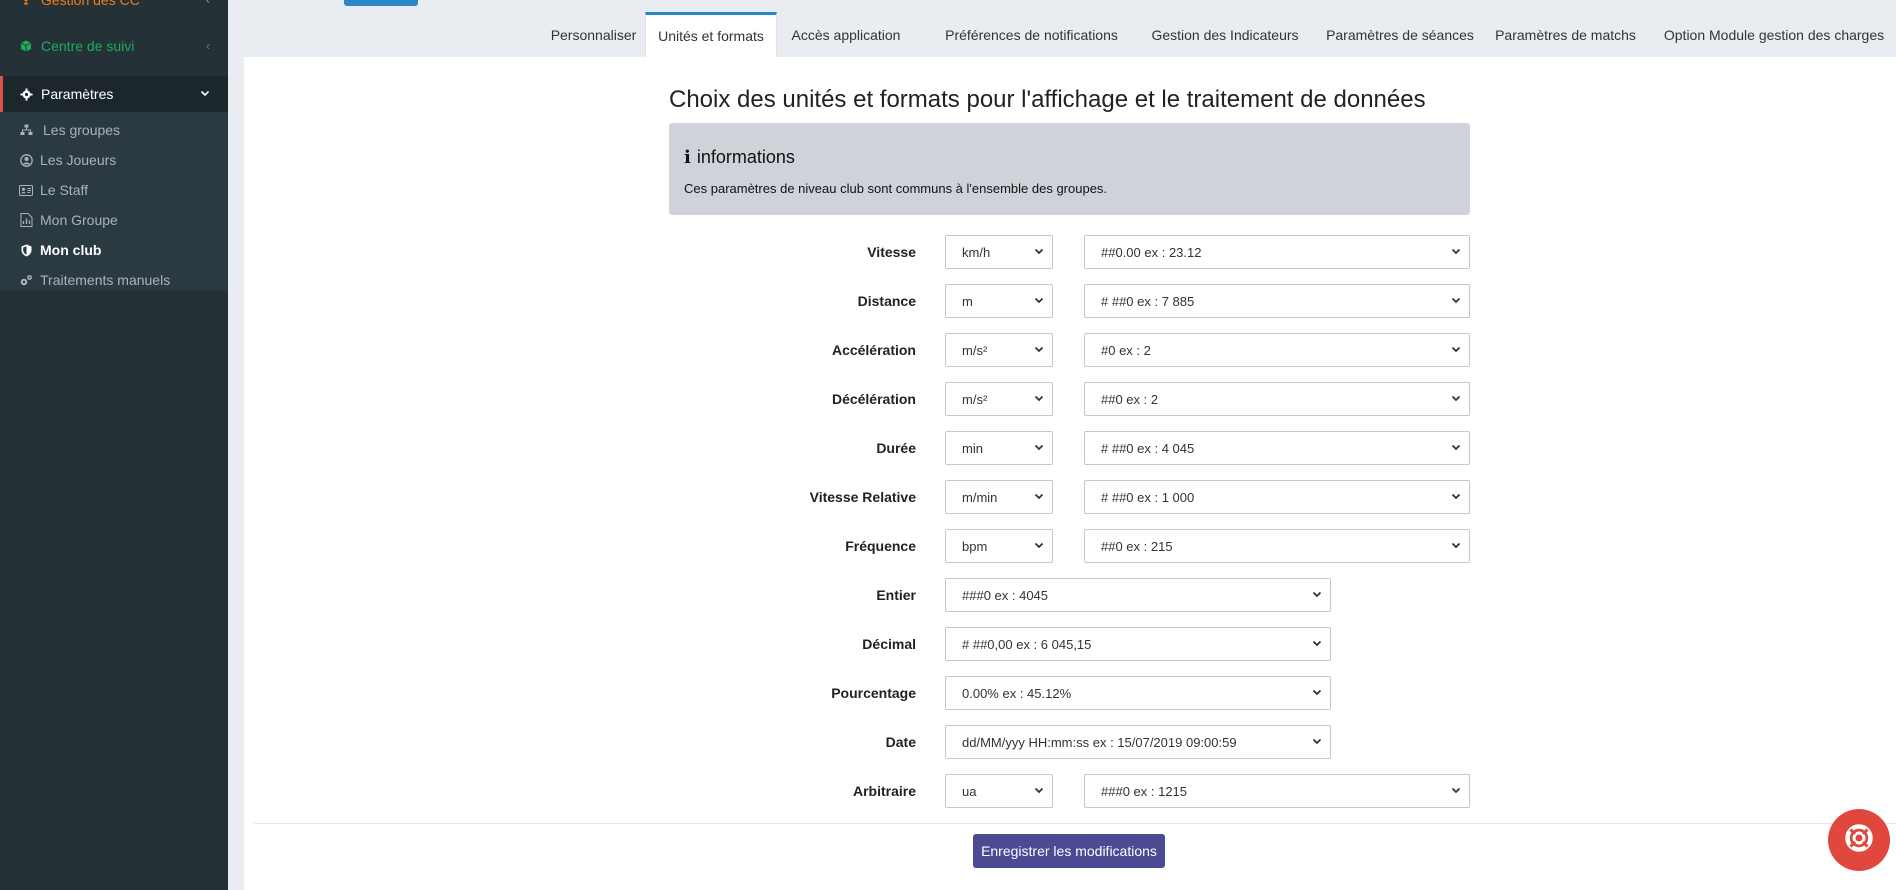 The width and height of the screenshot is (1896, 890). I want to click on sidebar-item-mon-groupe: Mon Groupe, so click(114, 220).